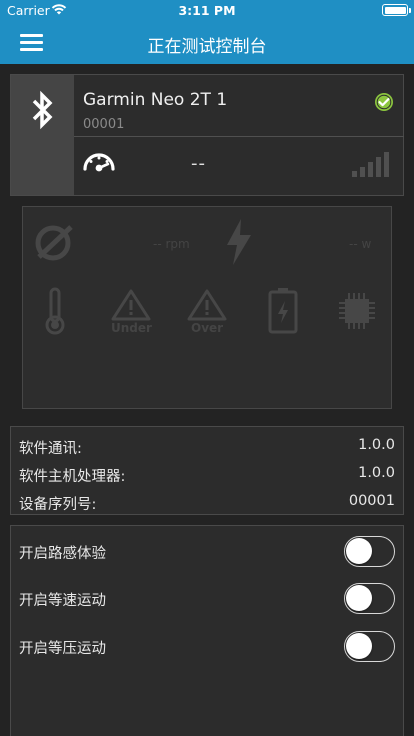  Describe the element at coordinates (62, 601) in the screenshot. I see `toggle-label: 开启等速运动` at that location.